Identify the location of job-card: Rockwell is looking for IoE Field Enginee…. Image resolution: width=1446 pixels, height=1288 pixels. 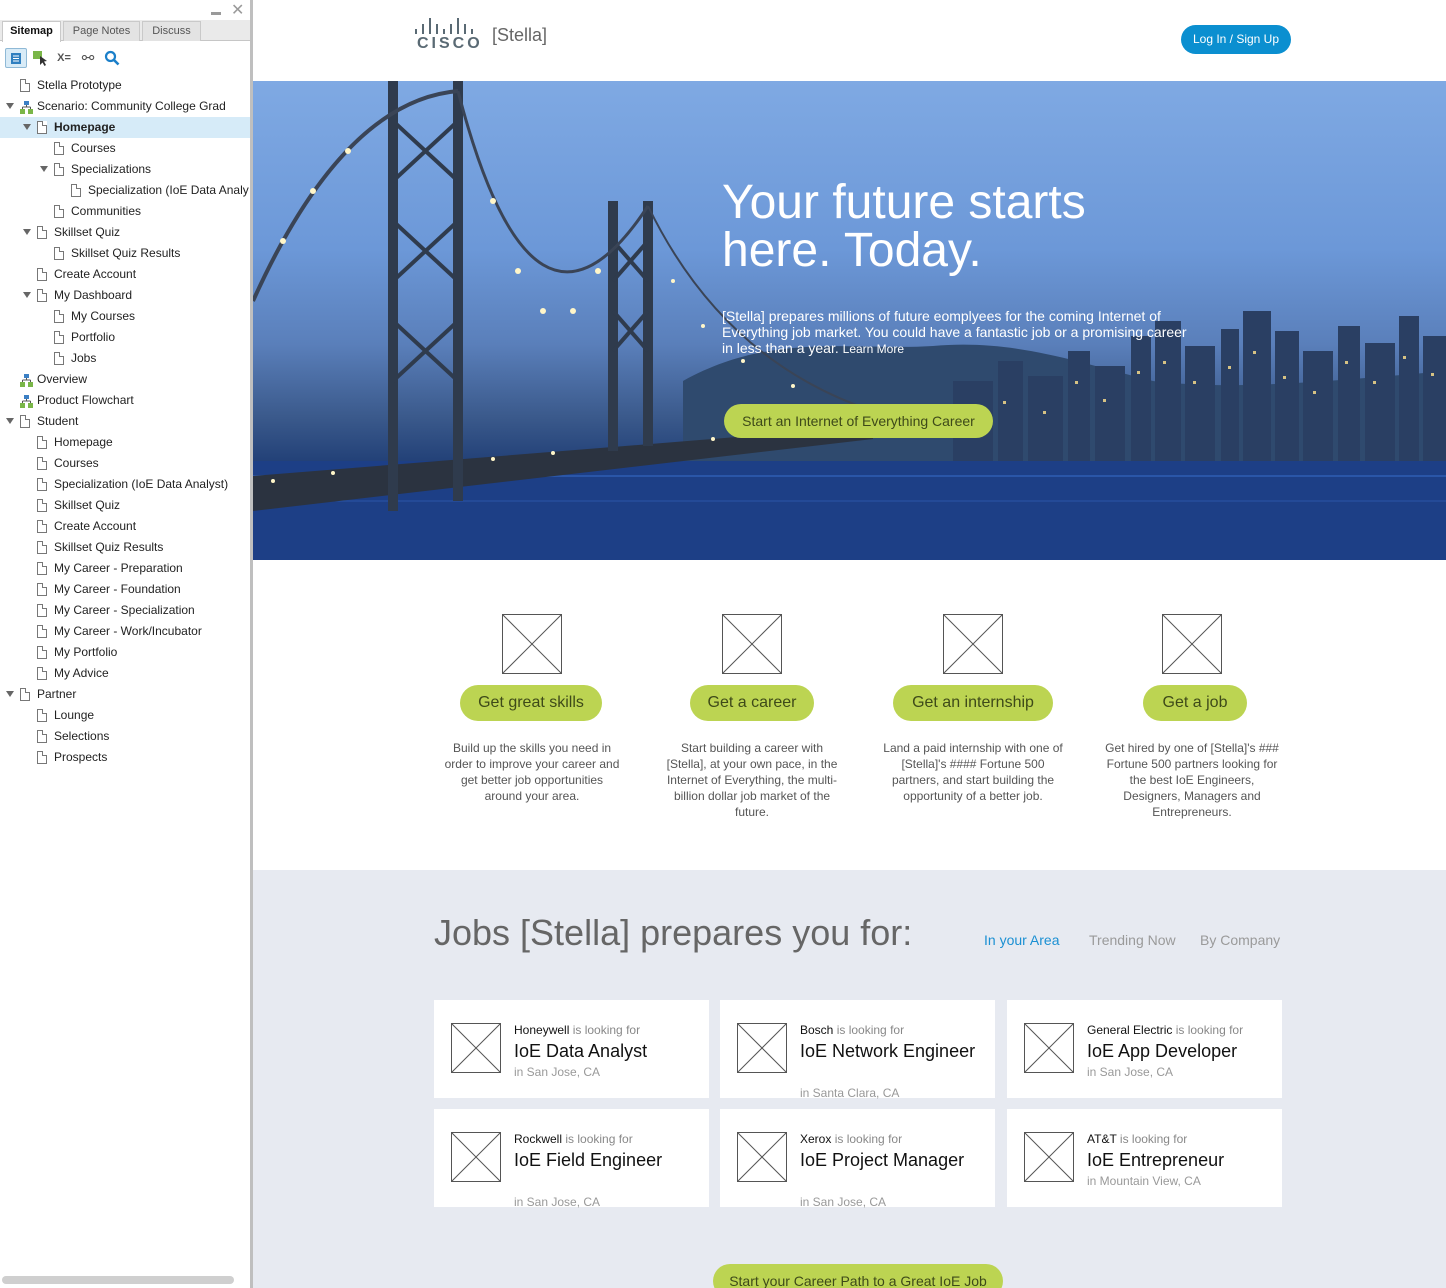
(571, 1159).